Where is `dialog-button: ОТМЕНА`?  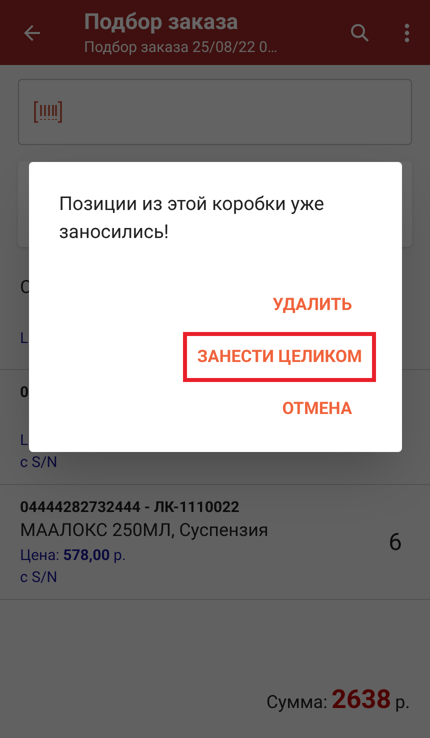
dialog-button: ОТМЕНА is located at coordinates (317, 409).